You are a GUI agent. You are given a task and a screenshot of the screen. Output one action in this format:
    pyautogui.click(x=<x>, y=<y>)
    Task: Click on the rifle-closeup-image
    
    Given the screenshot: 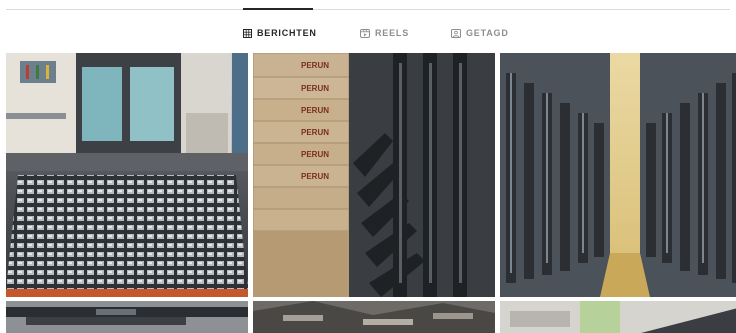 What is the action you would take?
    pyautogui.click(x=127, y=317)
    